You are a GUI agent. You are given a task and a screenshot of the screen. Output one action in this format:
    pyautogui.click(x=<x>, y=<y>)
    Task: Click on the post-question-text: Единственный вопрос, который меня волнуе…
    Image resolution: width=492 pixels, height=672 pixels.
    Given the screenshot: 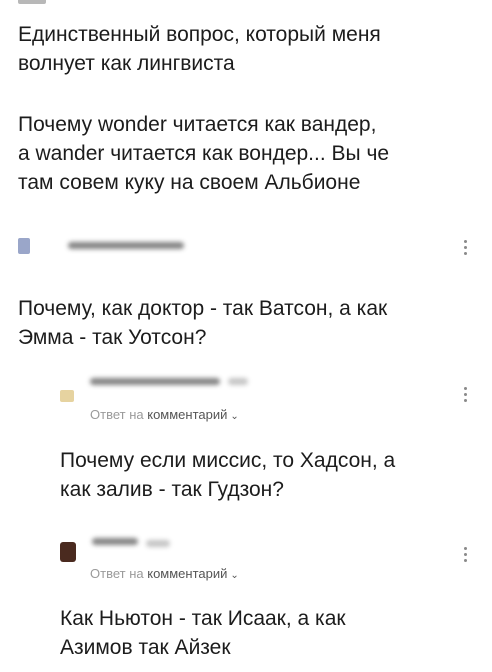 What is the action you would take?
    pyautogui.click(x=199, y=49)
    